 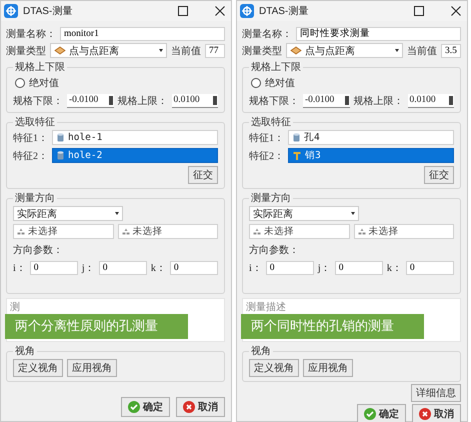 What do you see at coordinates (135, 137) in the screenshot?
I see `feature-item: hole-1` at bounding box center [135, 137].